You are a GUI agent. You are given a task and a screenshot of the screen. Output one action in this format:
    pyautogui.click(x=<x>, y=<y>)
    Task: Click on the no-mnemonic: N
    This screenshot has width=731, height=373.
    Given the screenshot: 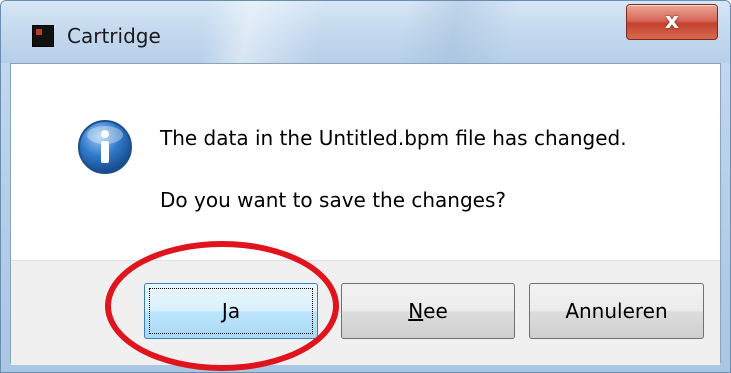 What is the action you would take?
    pyautogui.click(x=416, y=311)
    